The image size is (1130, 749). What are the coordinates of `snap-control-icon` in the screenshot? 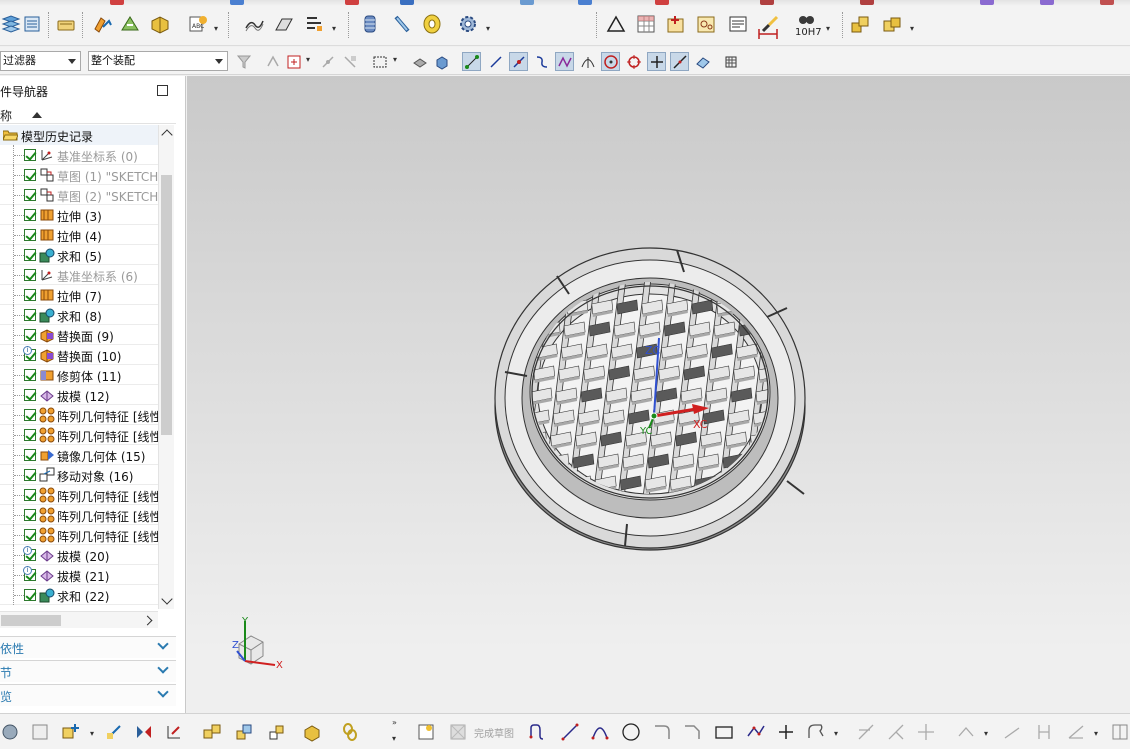 It's located at (564, 61).